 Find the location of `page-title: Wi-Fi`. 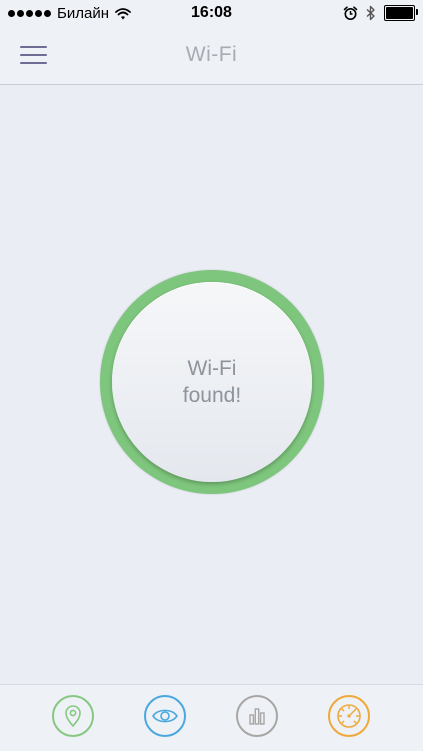

page-title: Wi-Fi is located at coordinates (211, 54).